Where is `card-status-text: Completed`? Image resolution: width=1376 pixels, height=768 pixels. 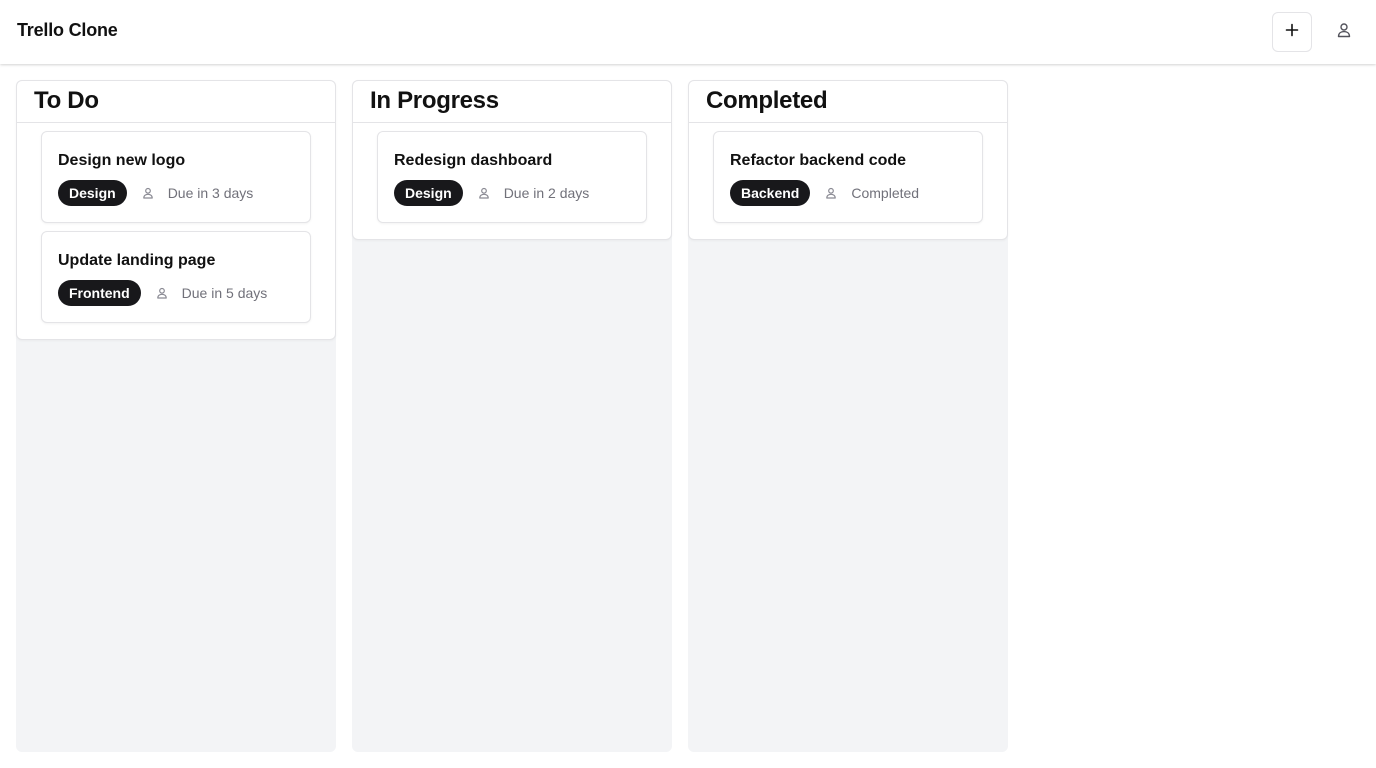 card-status-text: Completed is located at coordinates (885, 193).